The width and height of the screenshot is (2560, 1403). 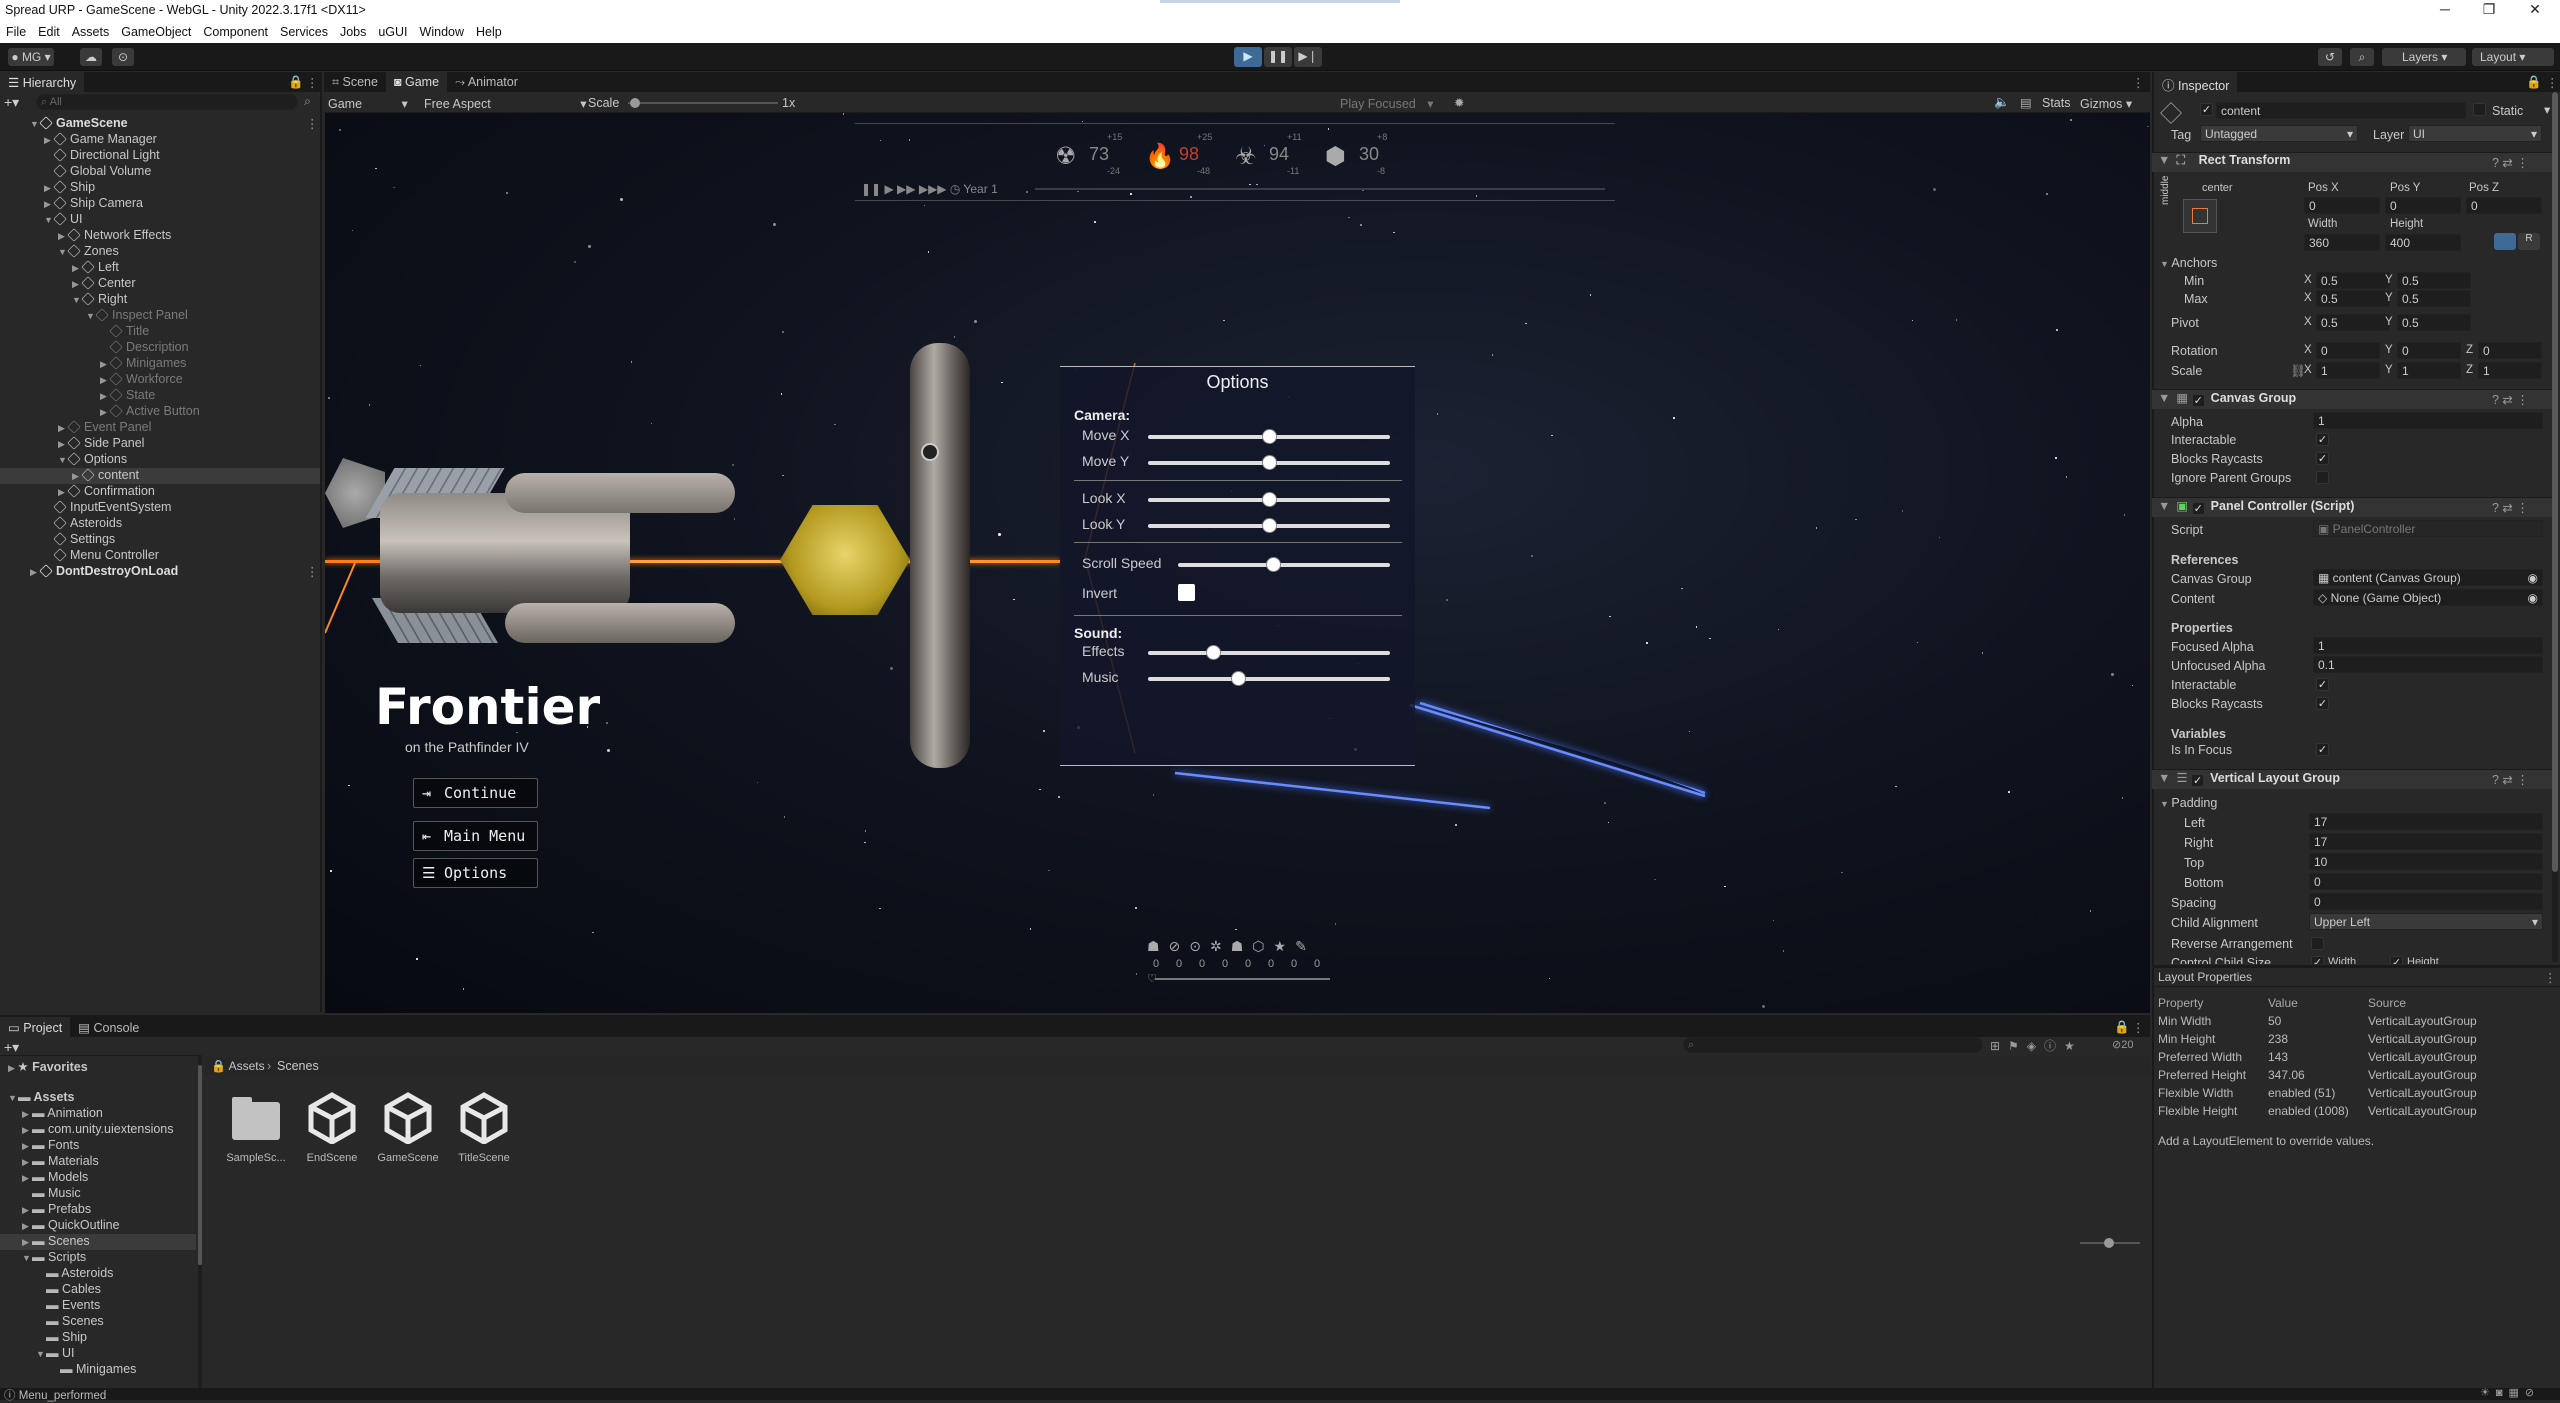 I want to click on control-height-checkbox: ✓, so click(x=2396, y=960).